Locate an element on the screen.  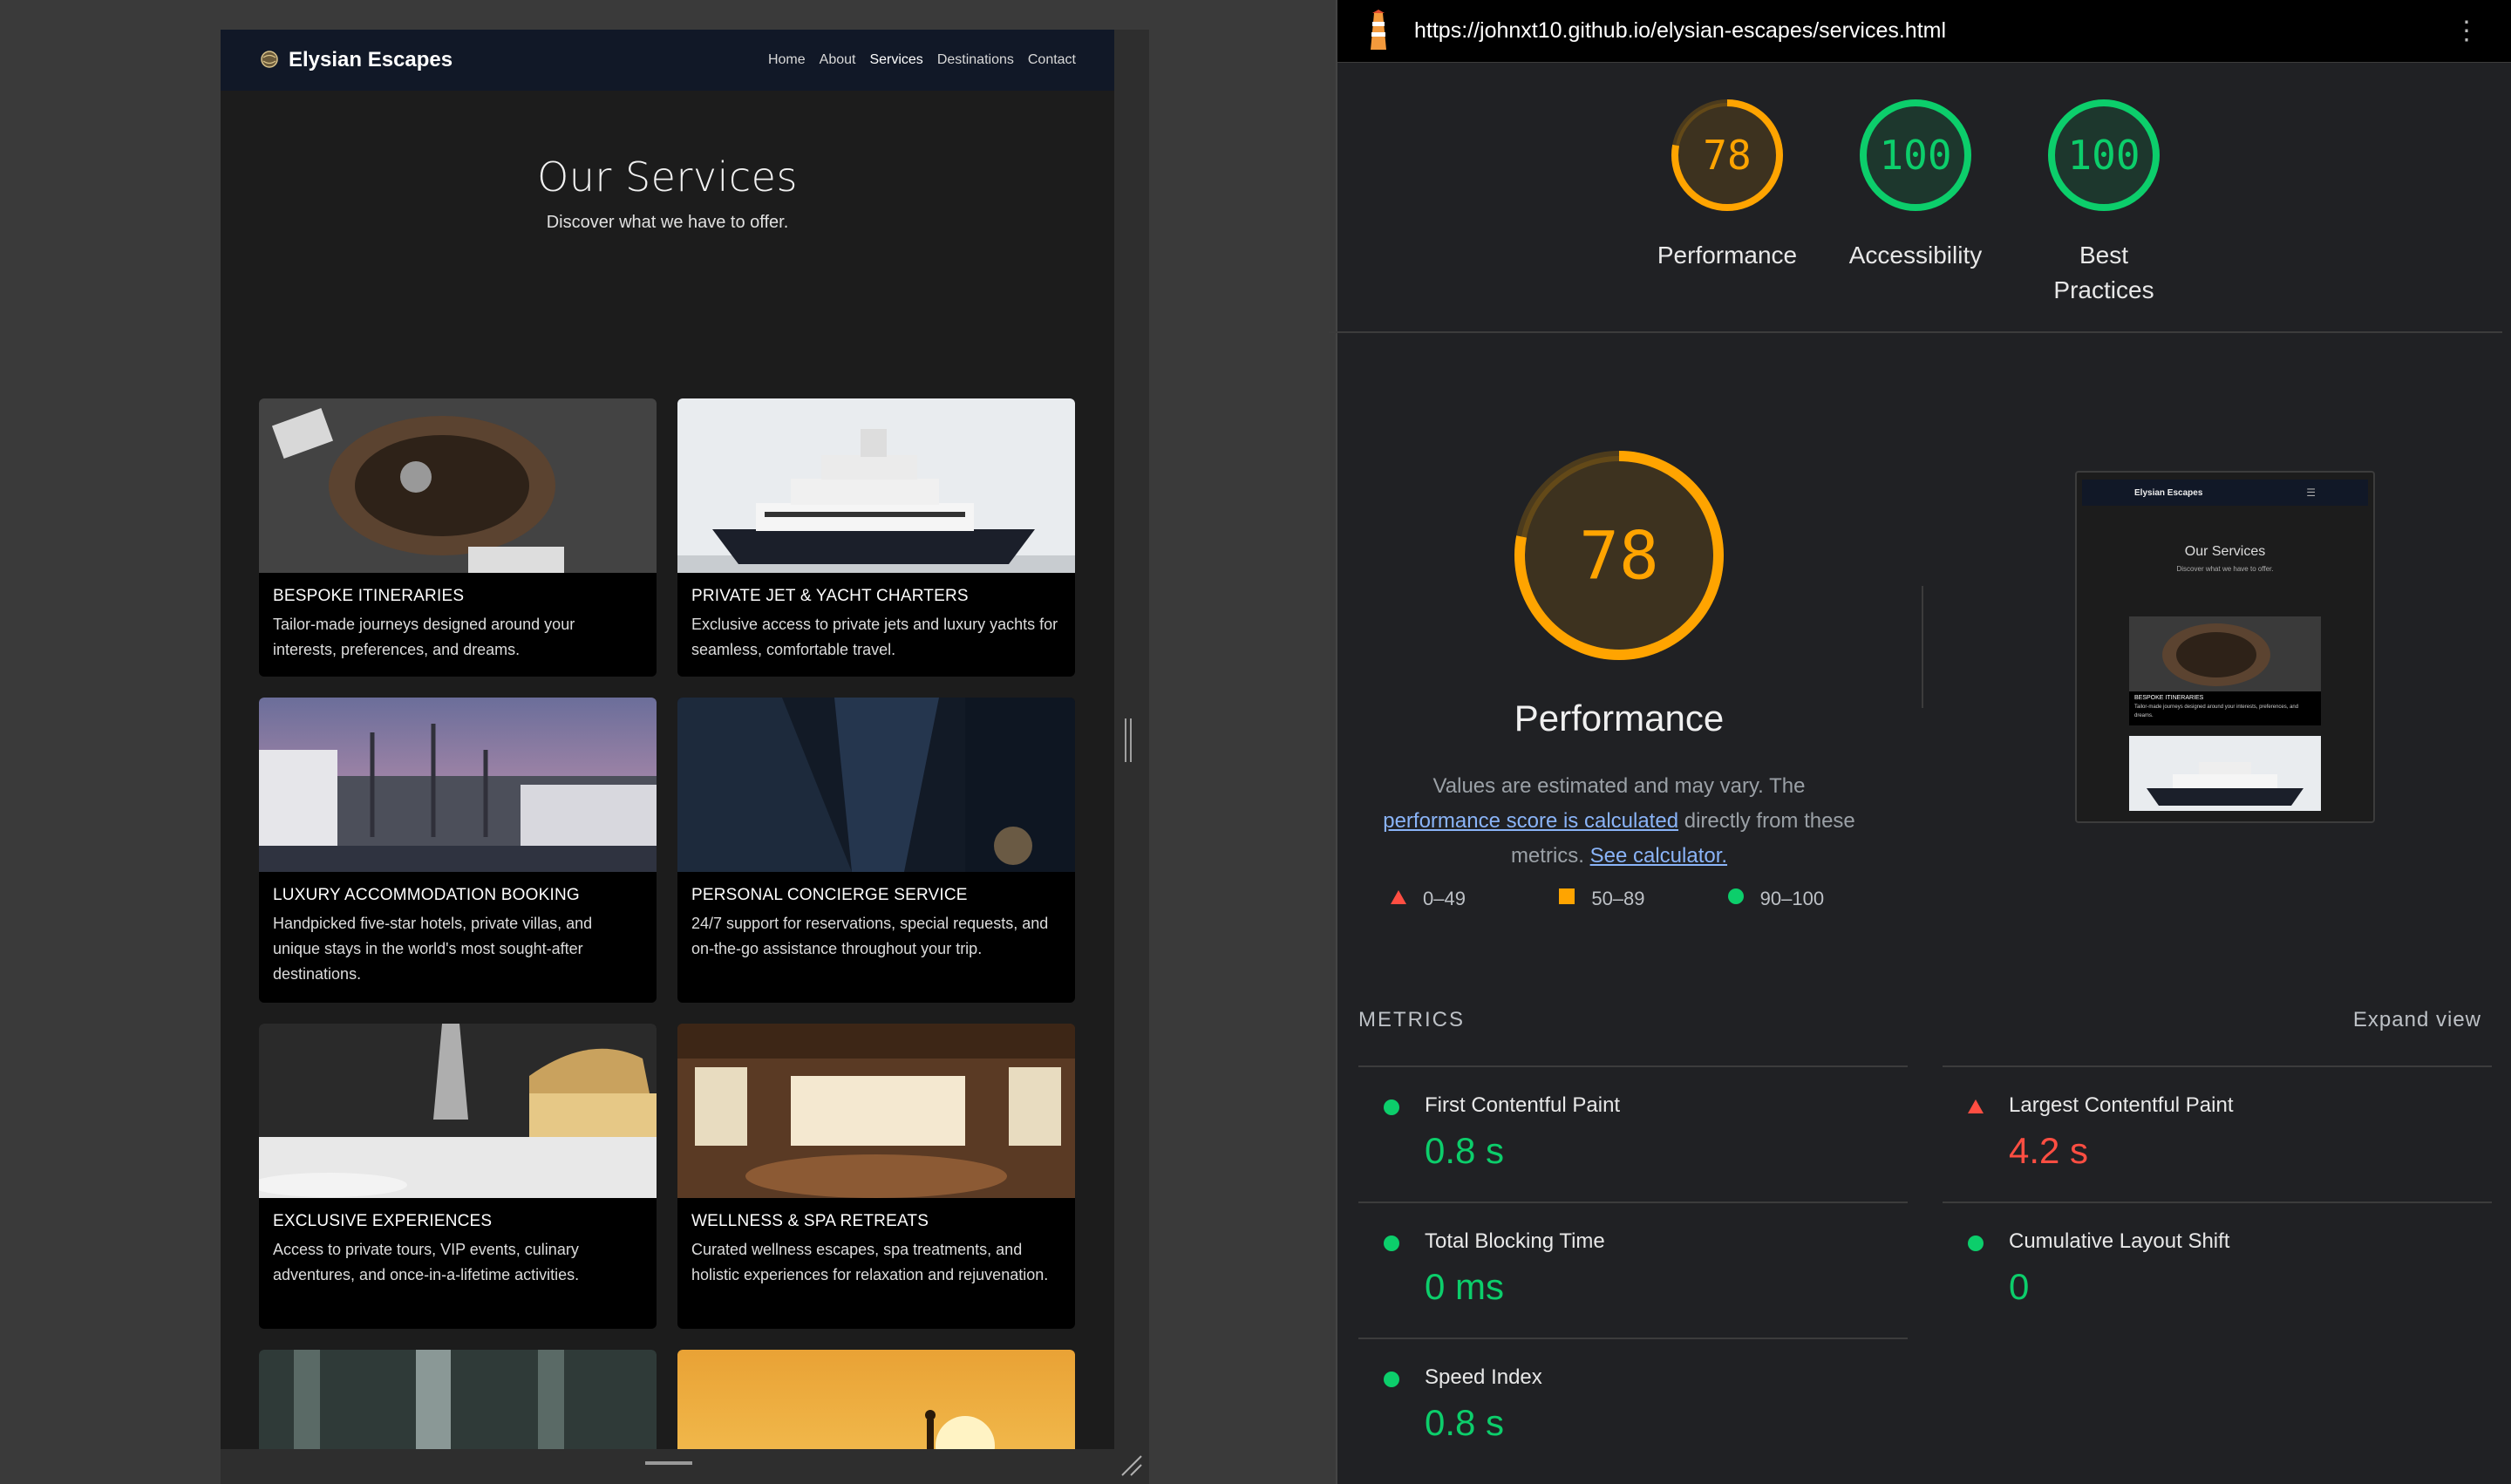
nav-links: Home About Services Destinations Contact is located at coordinates (922, 60).